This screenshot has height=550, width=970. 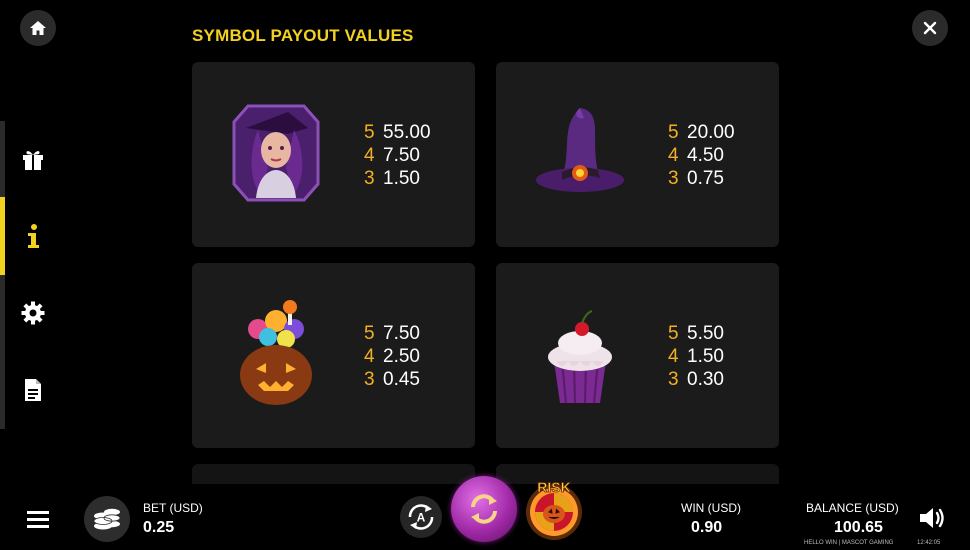 I want to click on close-icon, so click(x=930, y=28).